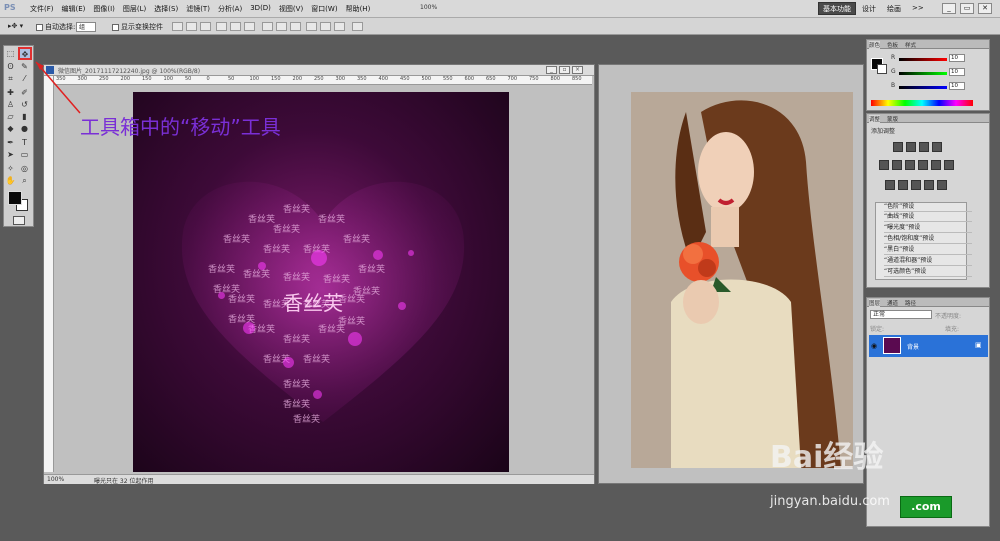 Image resolution: width=1000 pixels, height=541 pixels. Describe the element at coordinates (10, 53) in the screenshot. I see `marquee-tool-icon: ⬚` at that location.